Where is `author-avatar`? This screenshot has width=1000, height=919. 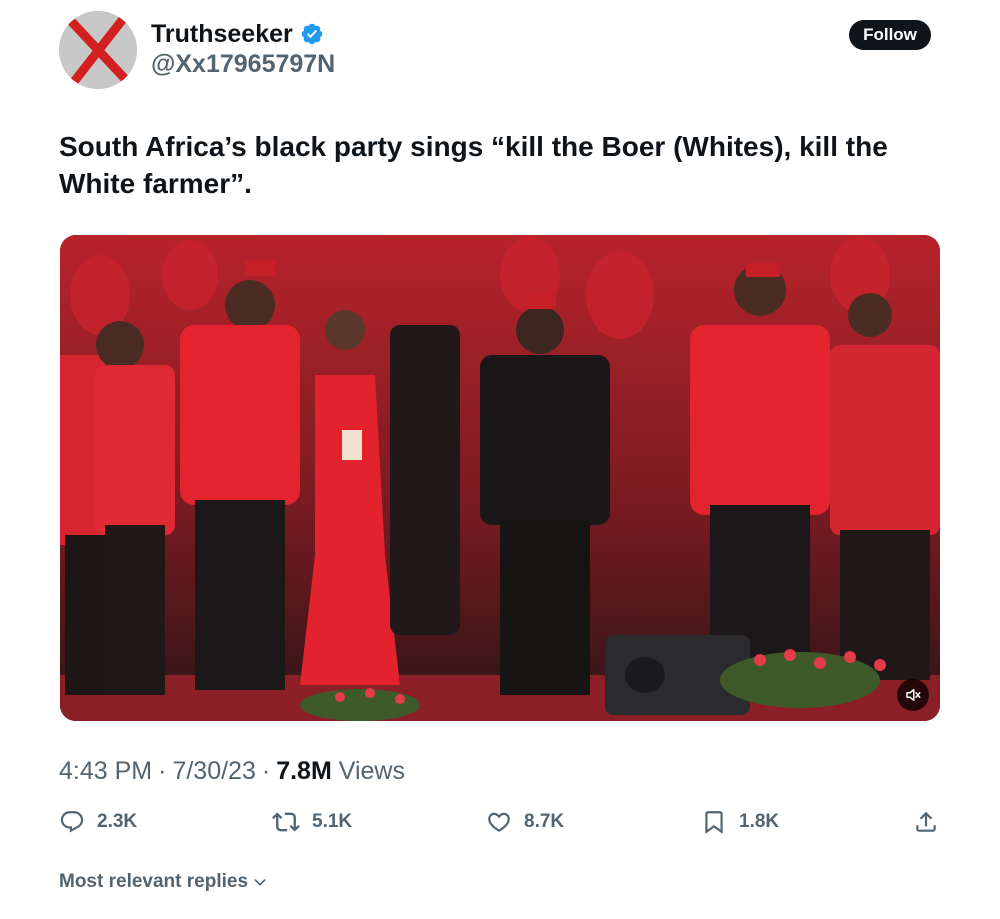
author-avatar is located at coordinates (98, 50).